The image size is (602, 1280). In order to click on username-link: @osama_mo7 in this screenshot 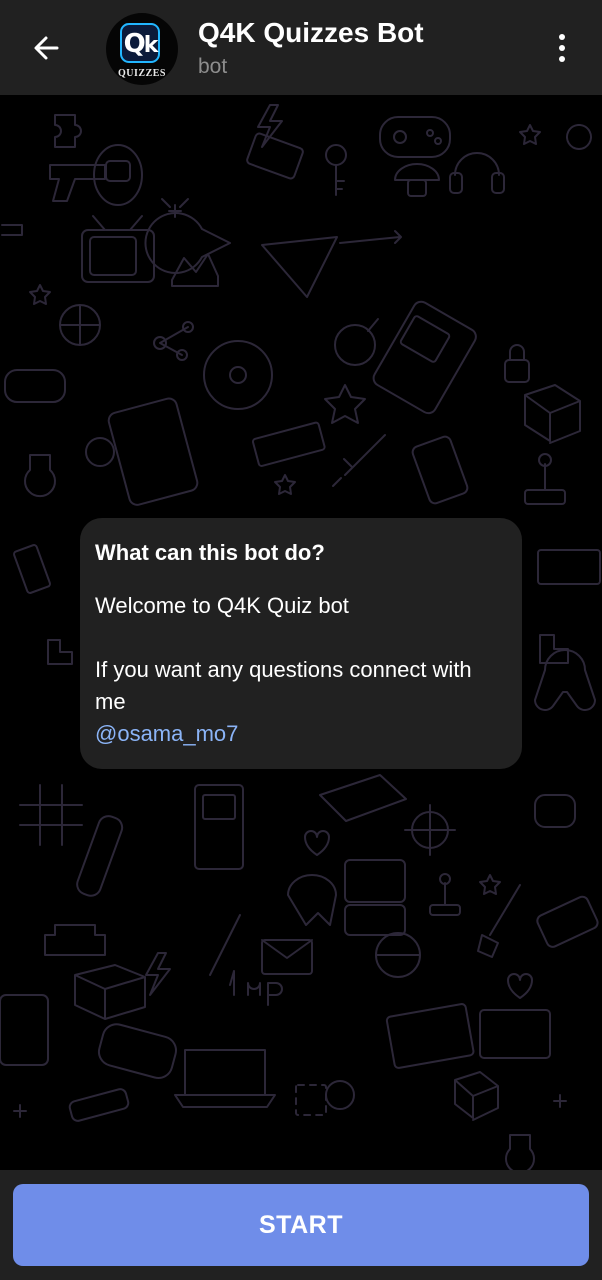, I will do `click(166, 734)`.